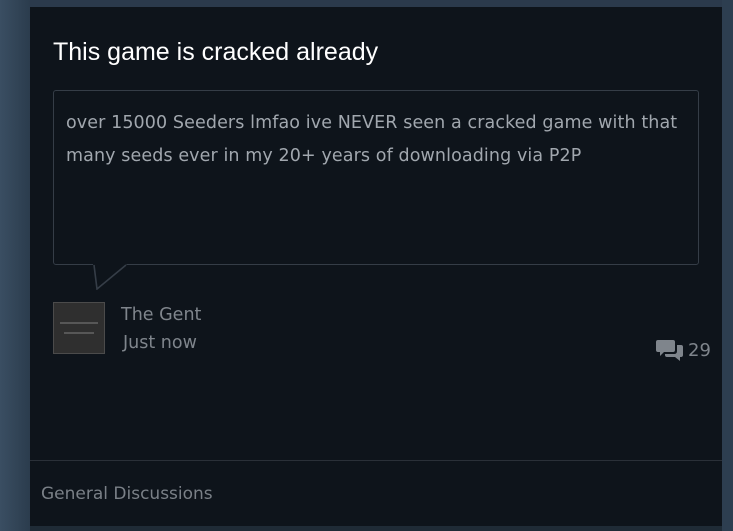  Describe the element at coordinates (669, 350) in the screenshot. I see `comments-icon` at that location.